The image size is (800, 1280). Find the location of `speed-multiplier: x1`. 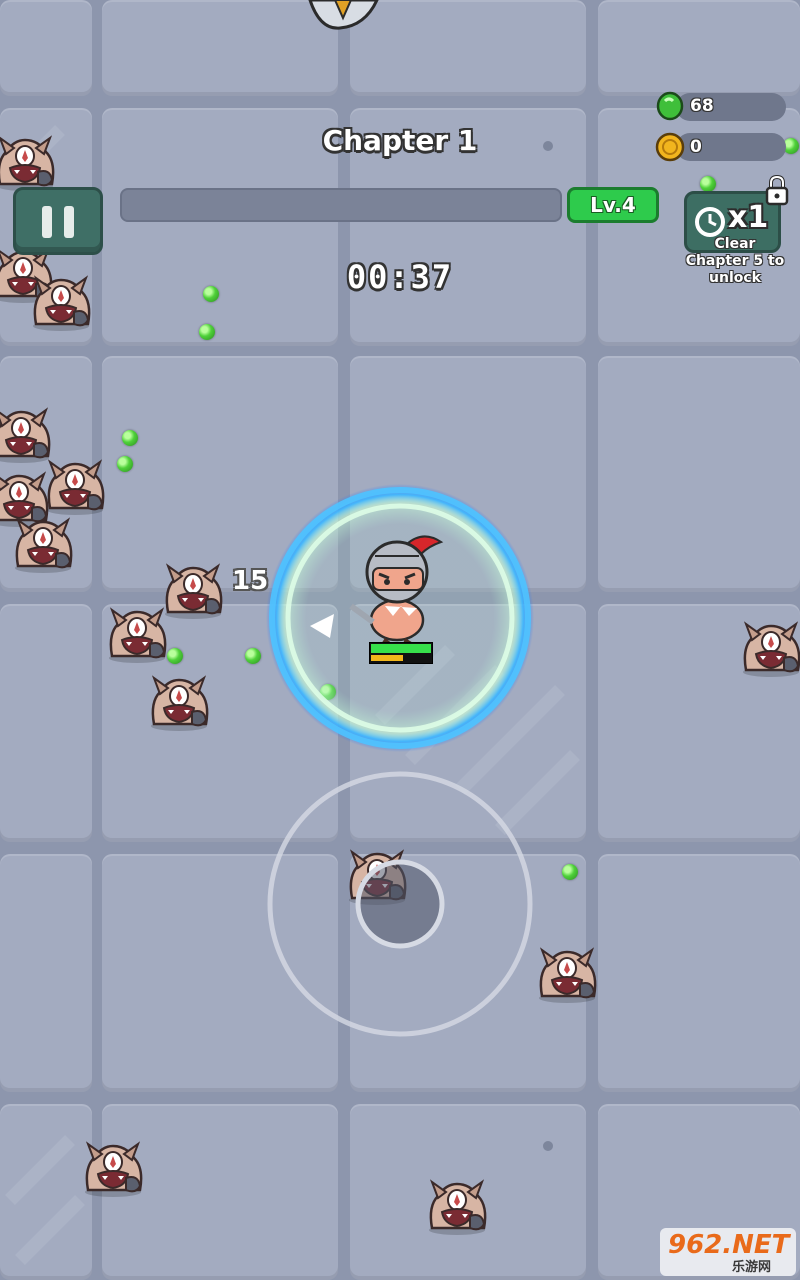

speed-multiplier: x1 is located at coordinates (748, 217).